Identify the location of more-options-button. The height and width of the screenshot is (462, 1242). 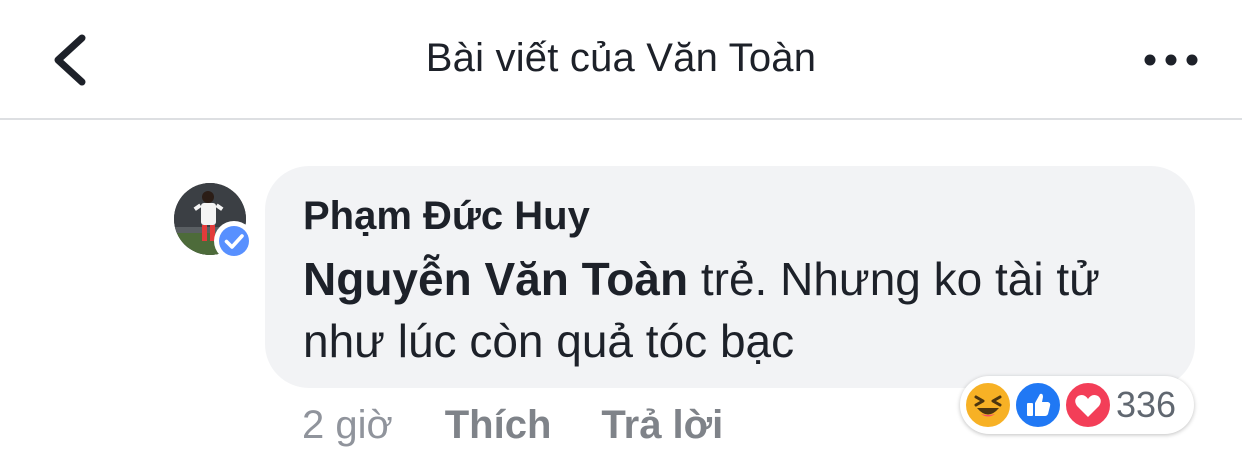
(1171, 60).